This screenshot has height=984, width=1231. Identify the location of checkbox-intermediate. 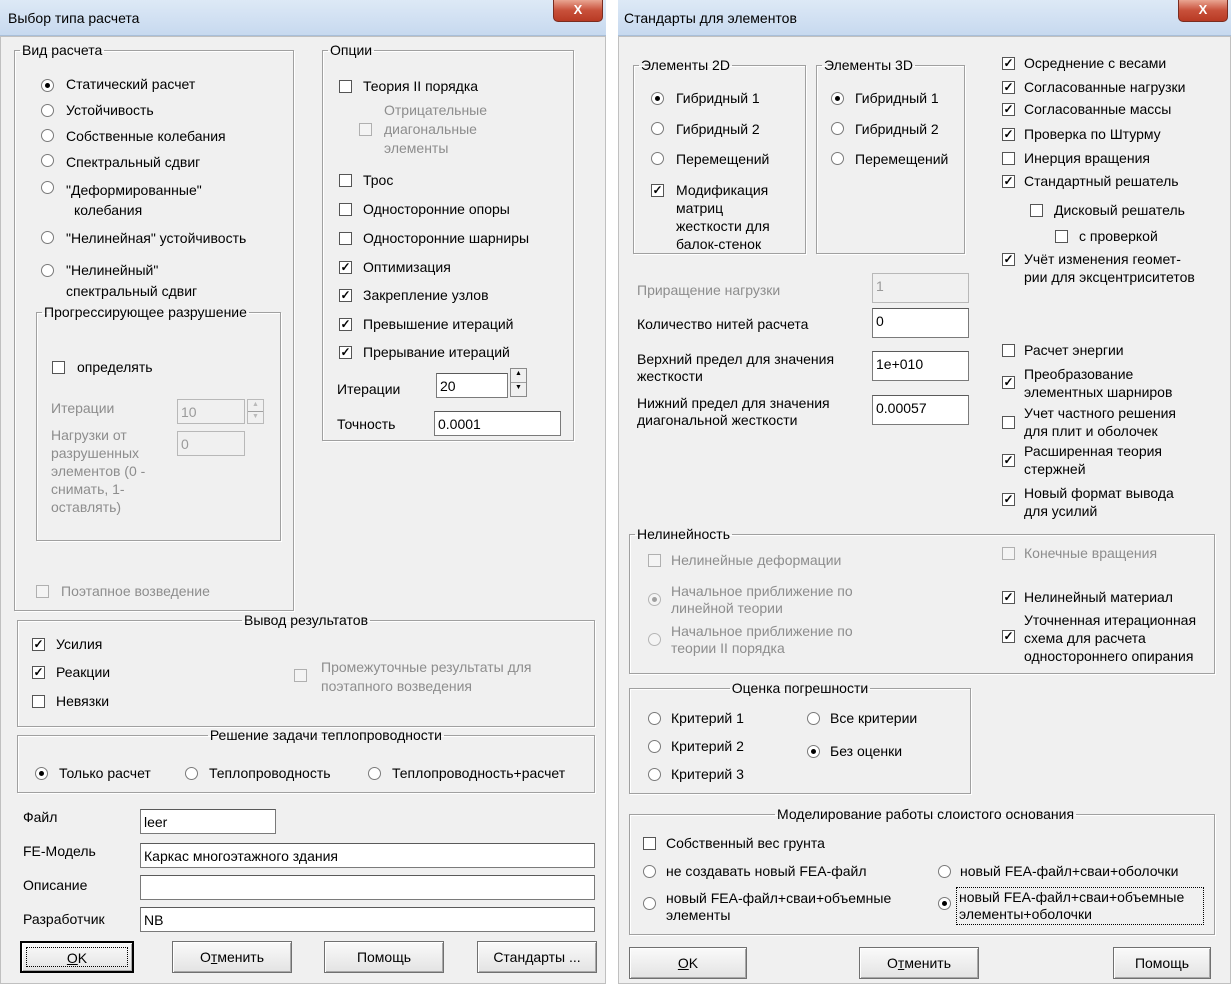
(300, 675).